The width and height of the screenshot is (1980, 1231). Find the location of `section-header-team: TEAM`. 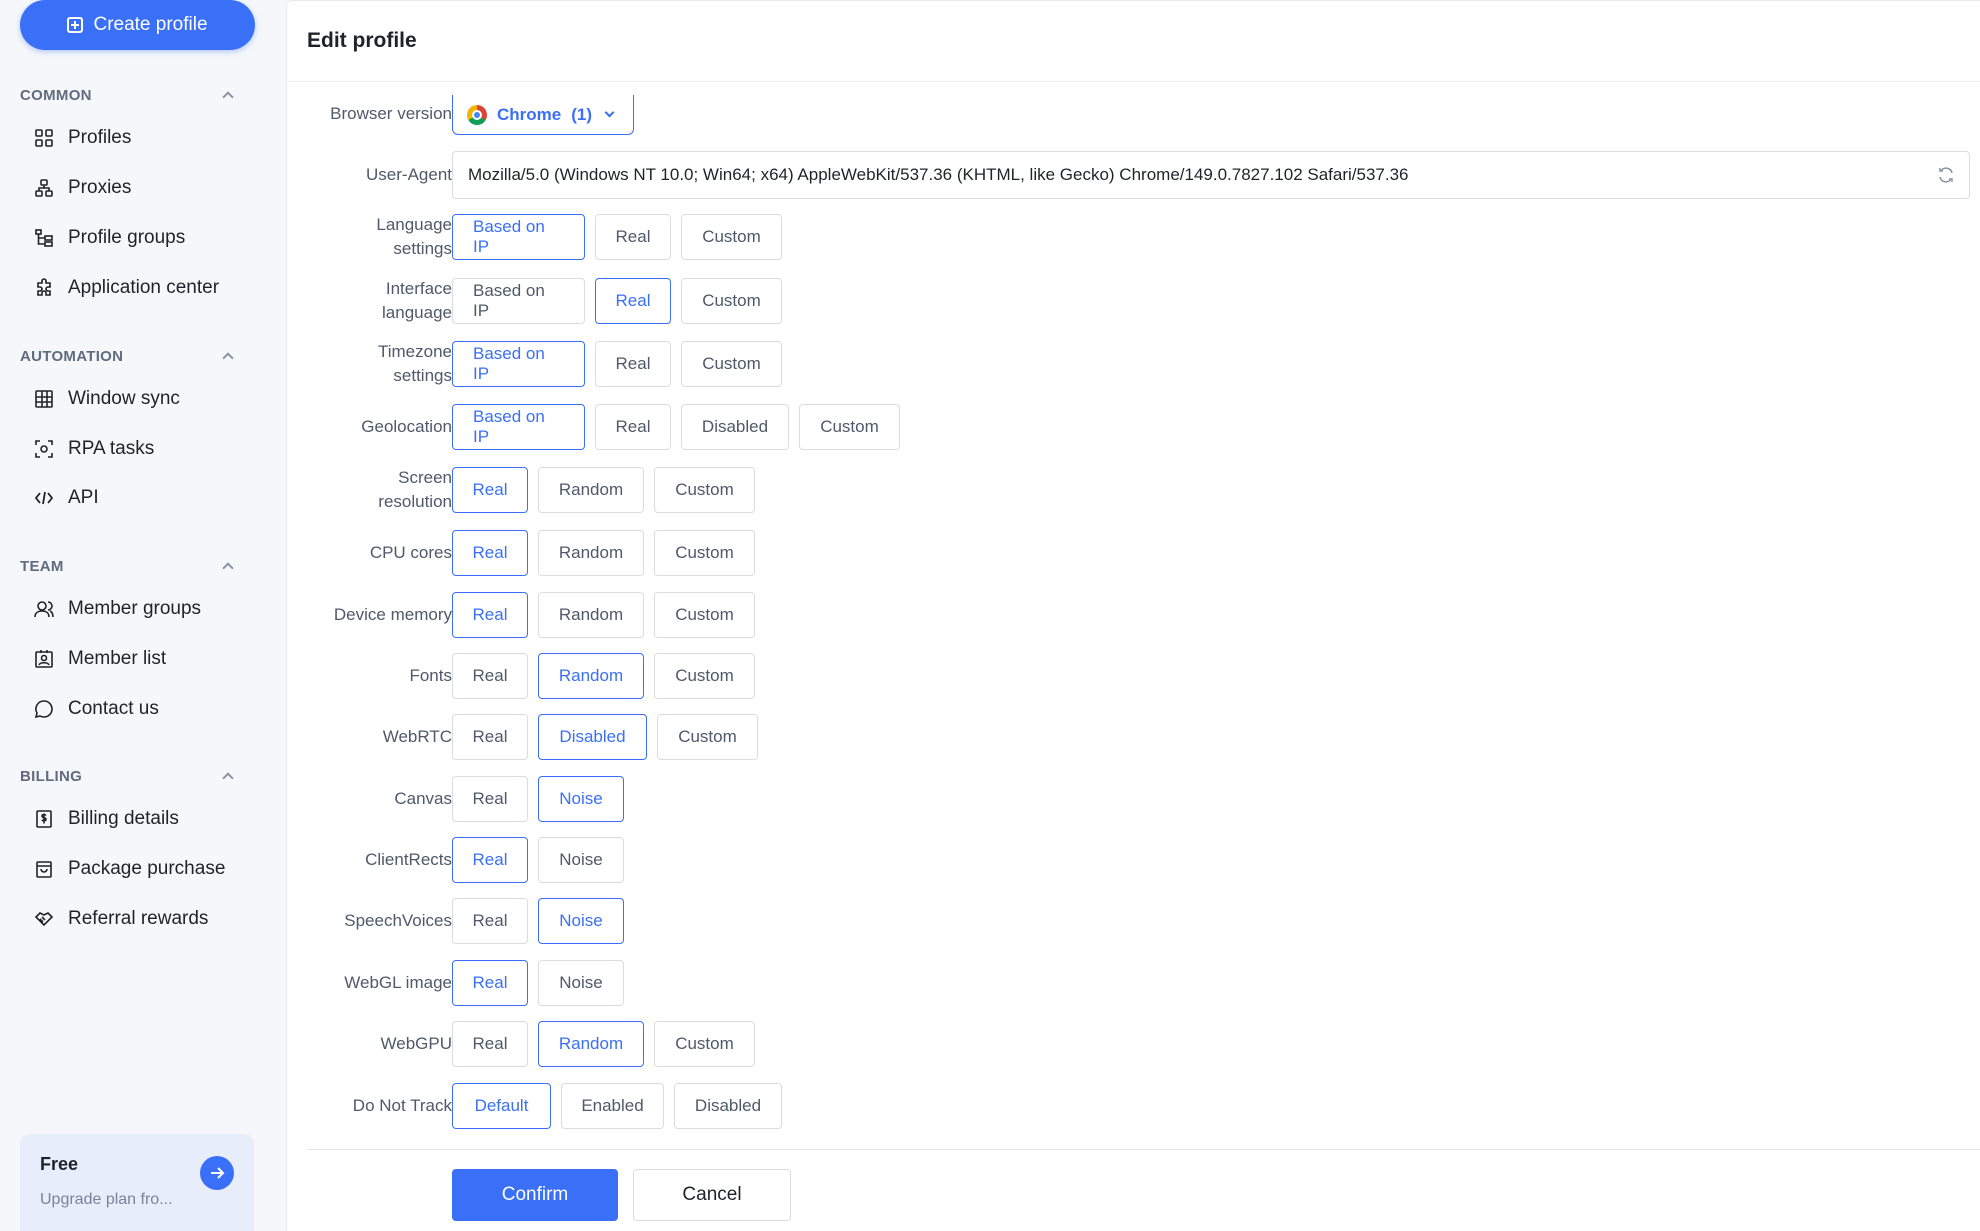

section-header-team: TEAM is located at coordinates (130, 566).